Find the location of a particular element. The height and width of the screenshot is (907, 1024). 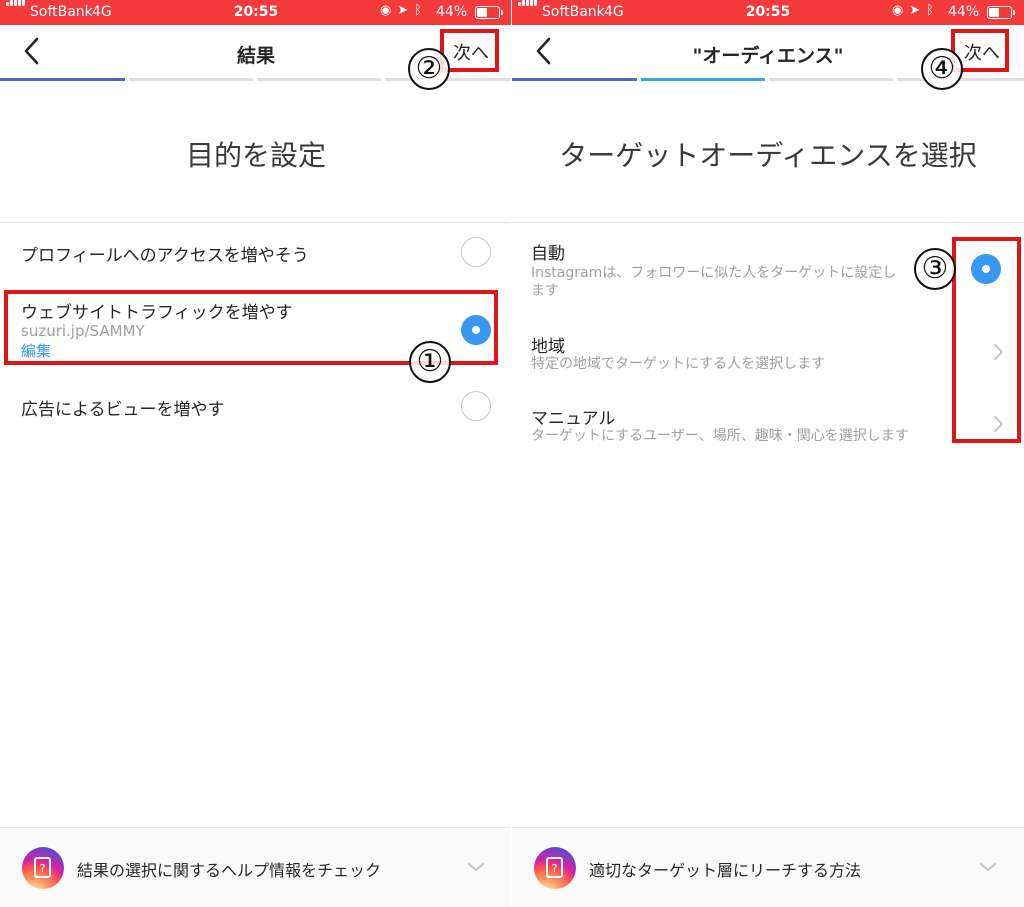

website-url: suzuri.jp/SAMMY is located at coordinates (83, 331).